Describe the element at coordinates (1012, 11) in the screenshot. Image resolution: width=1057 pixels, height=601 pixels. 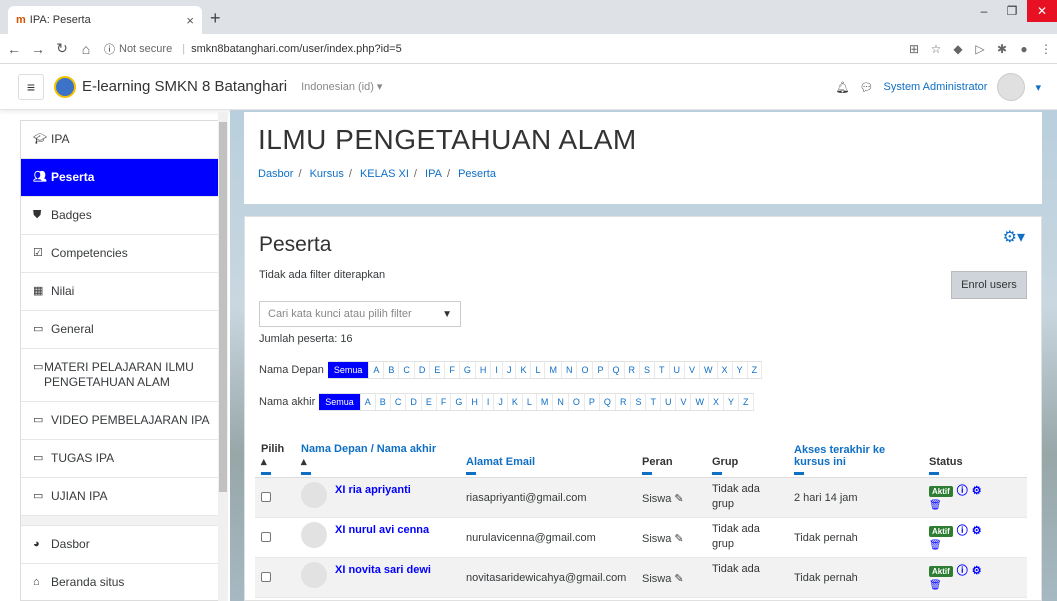
I see `window-maximize-button: ❐` at that location.